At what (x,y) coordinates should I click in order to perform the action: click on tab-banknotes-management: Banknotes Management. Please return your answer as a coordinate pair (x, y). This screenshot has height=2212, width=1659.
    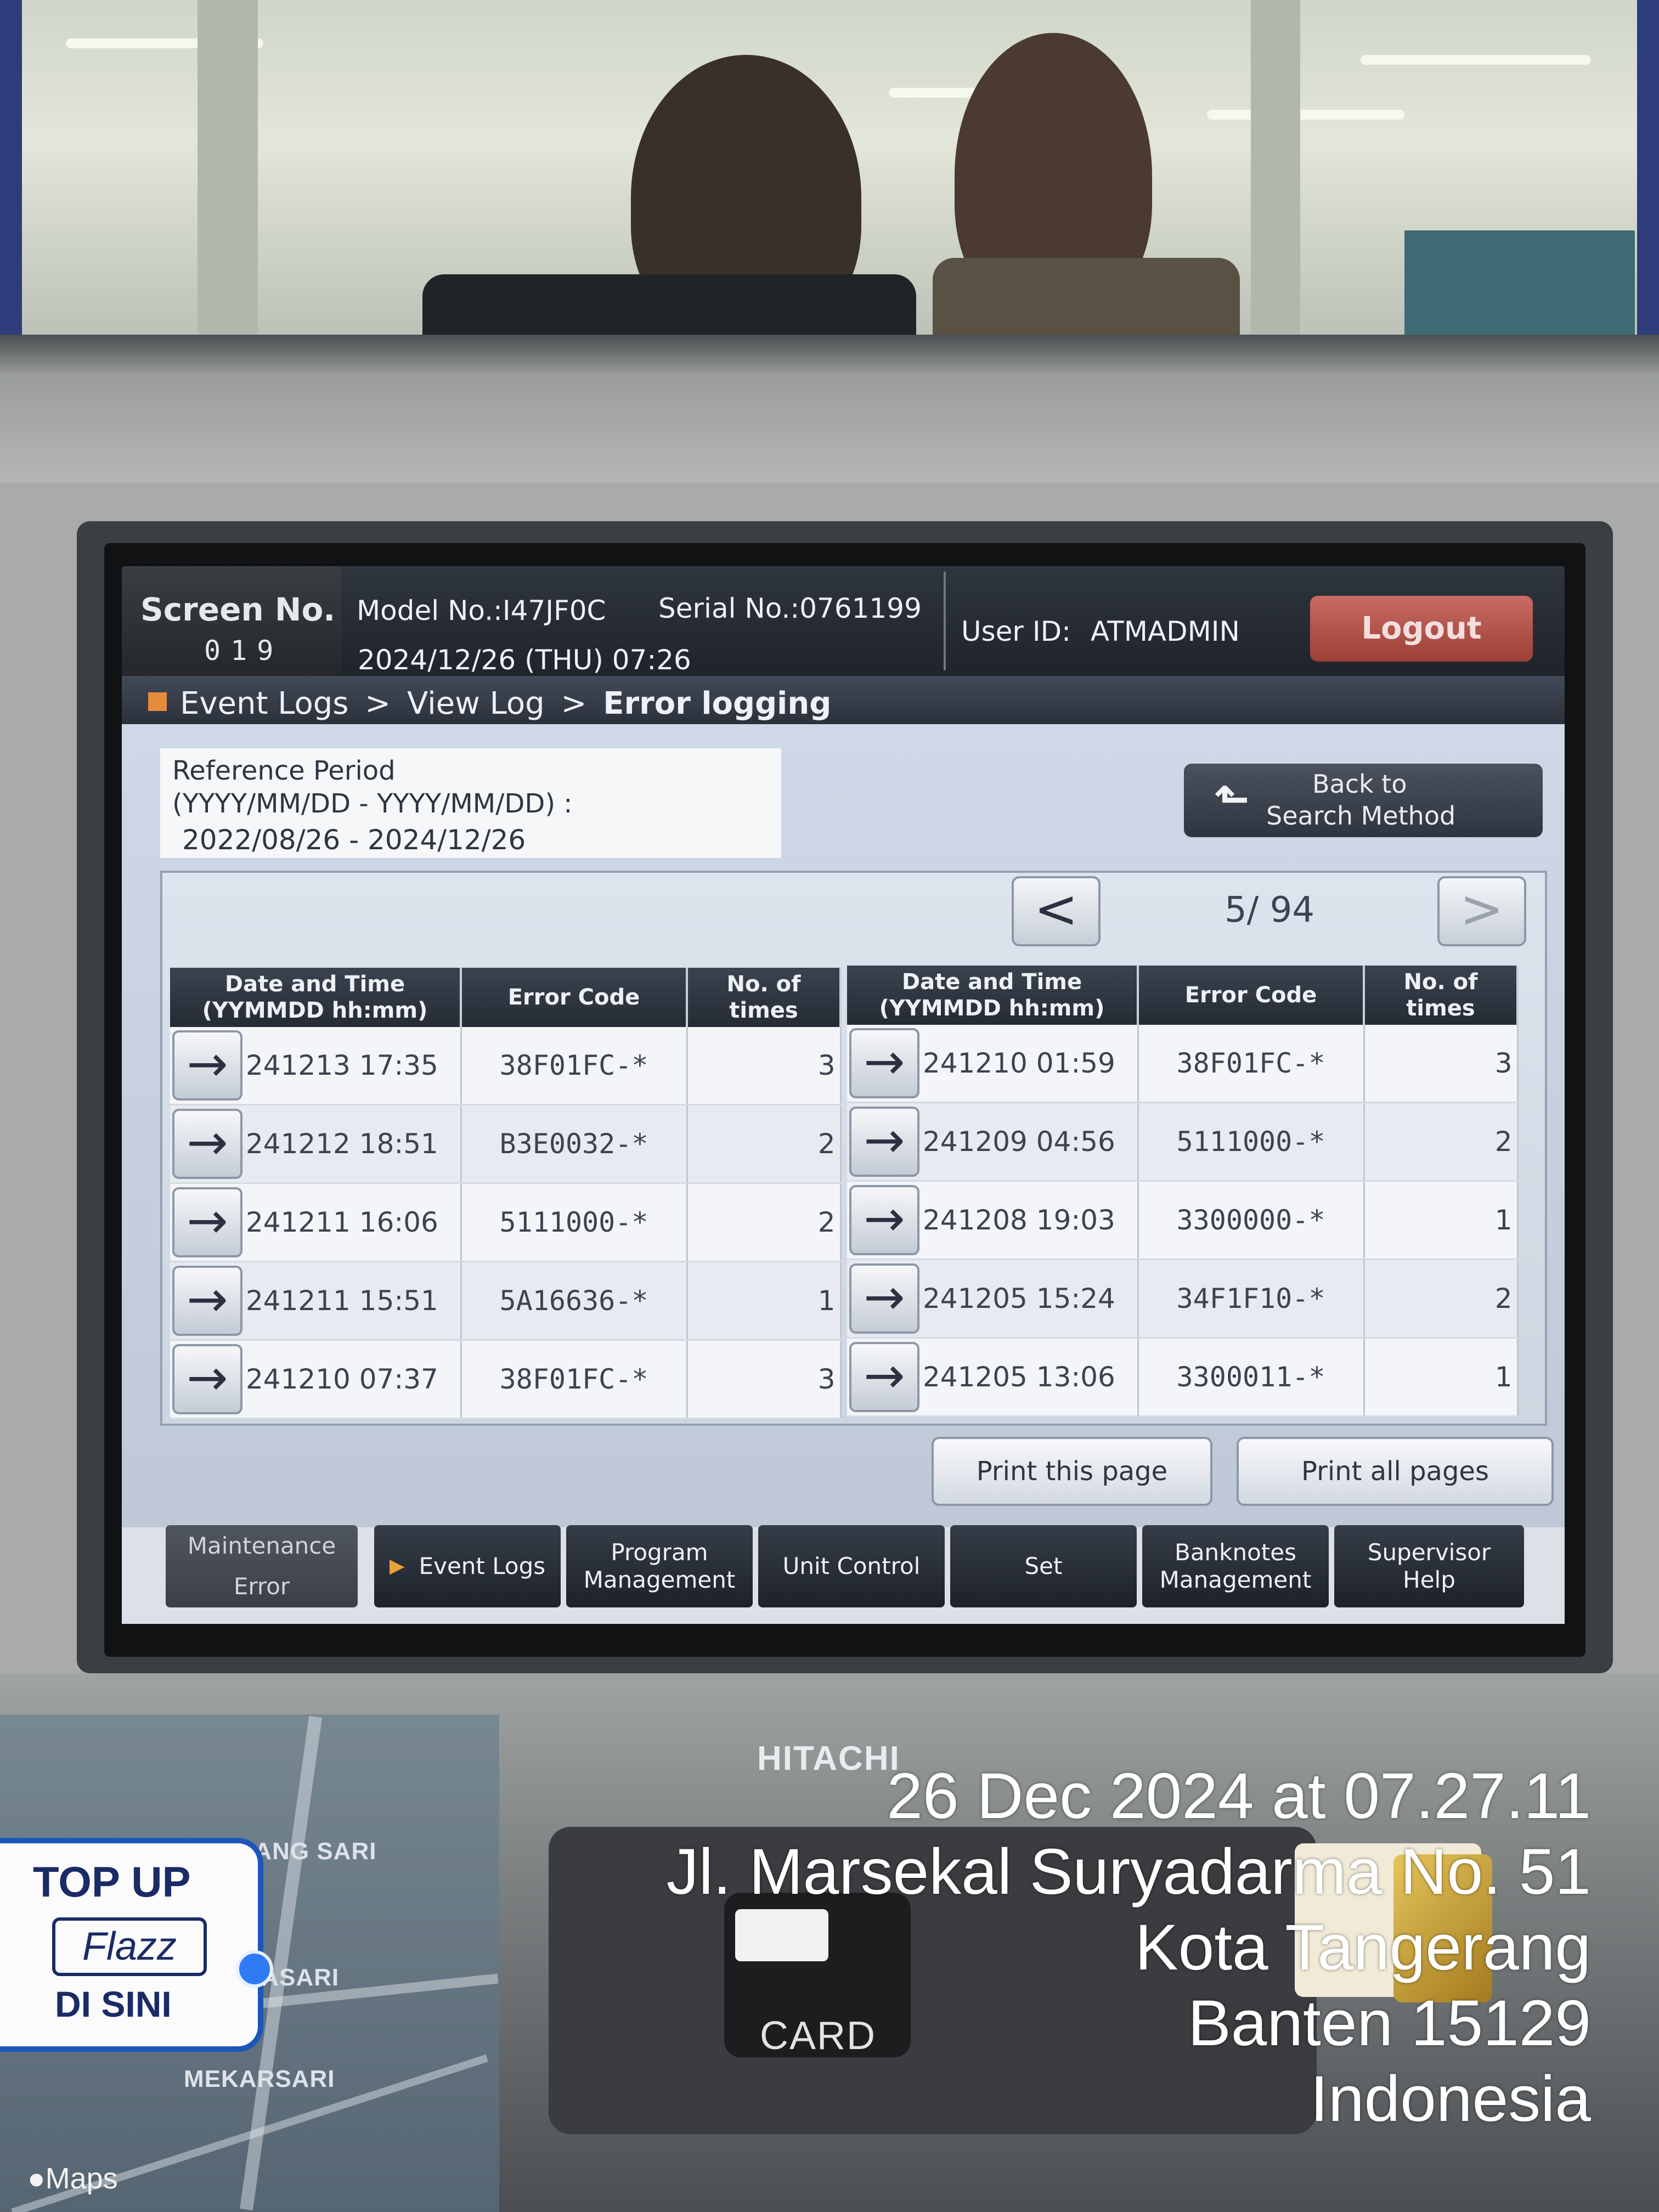
    Looking at the image, I should click on (1235, 1566).